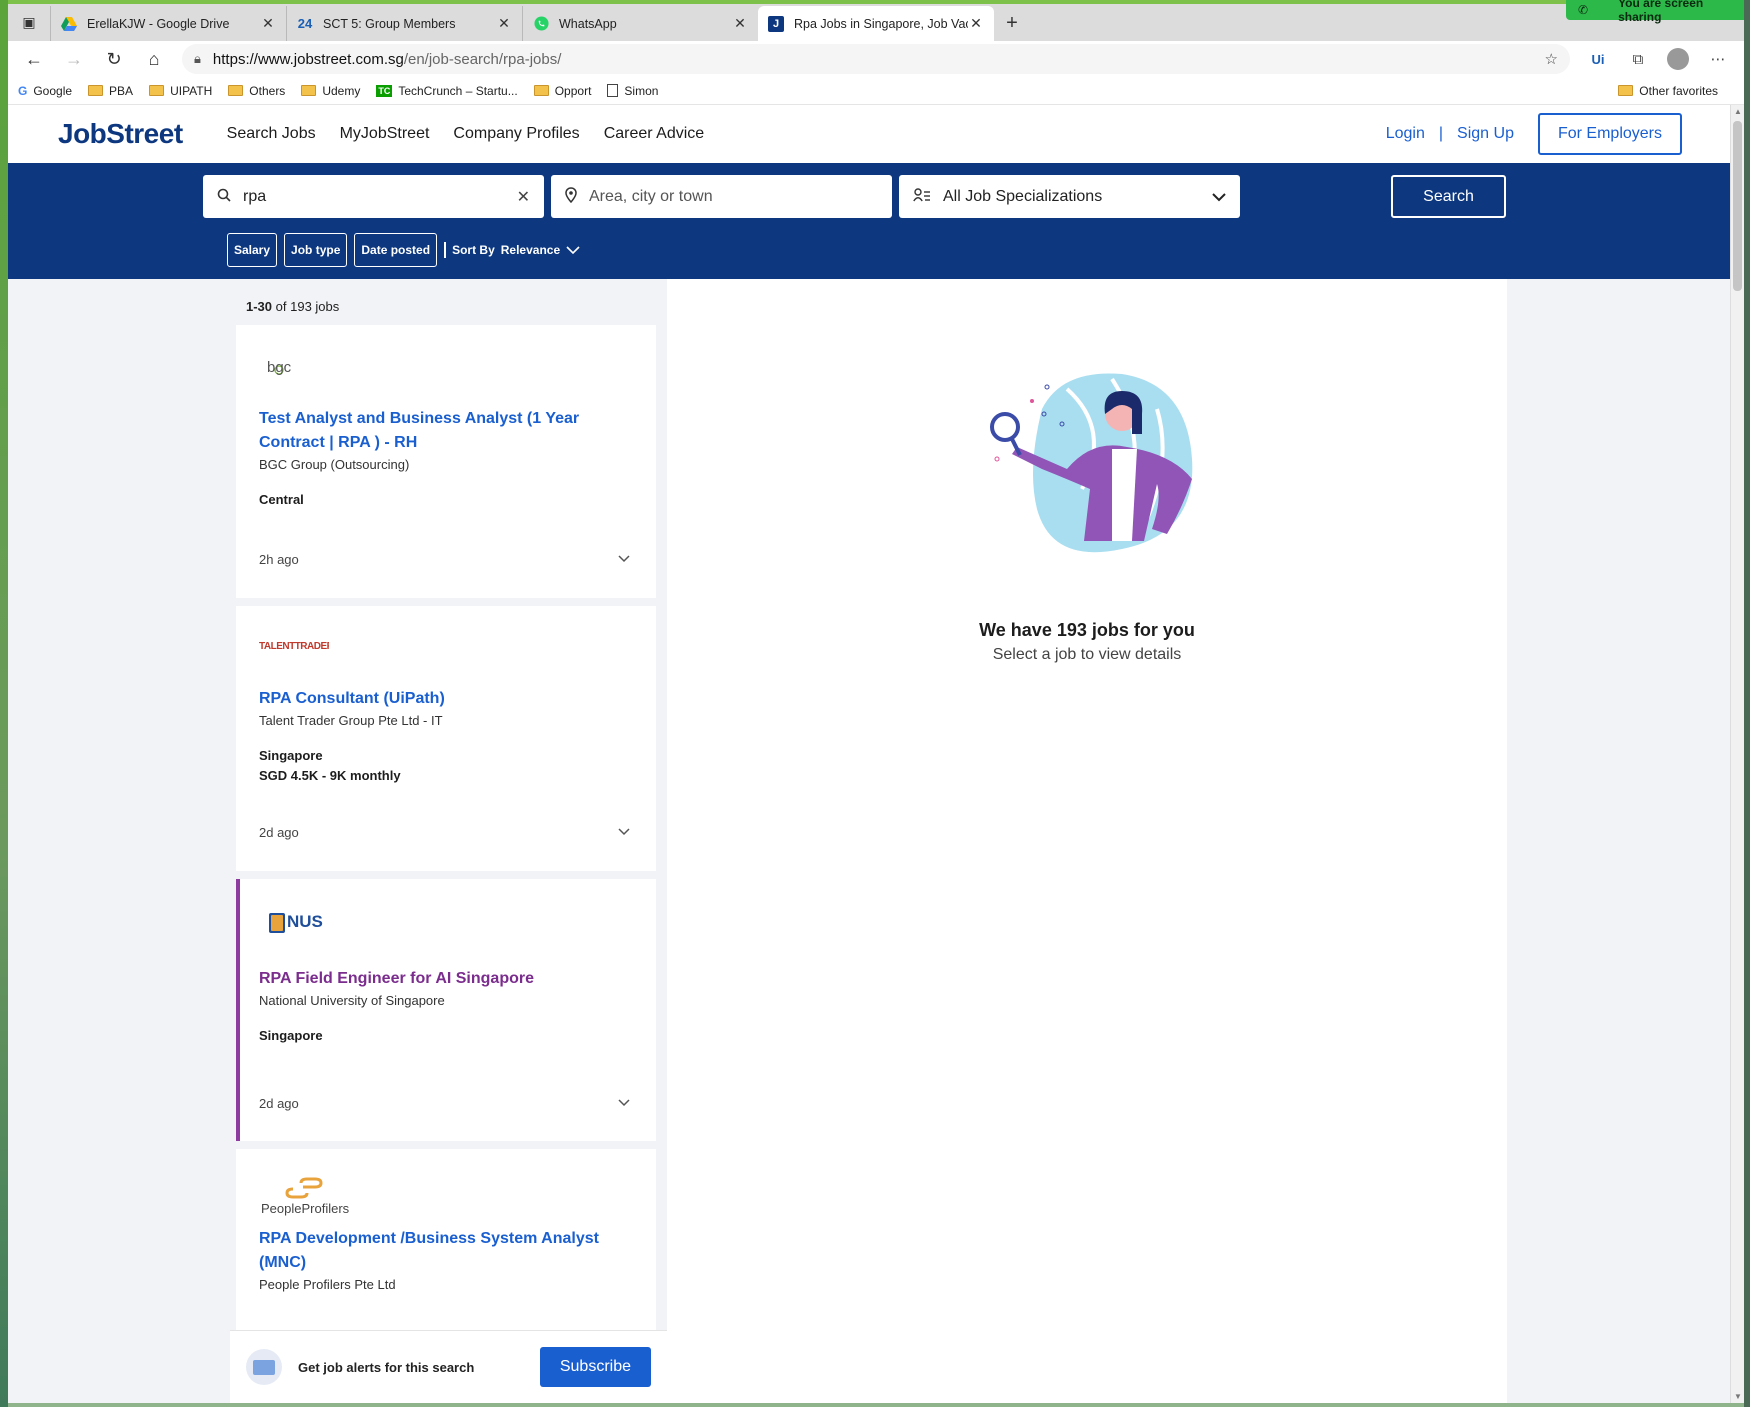 The width and height of the screenshot is (1750, 1407). Describe the element at coordinates (1448, 196) in the screenshot. I see `search-button: Search` at that location.